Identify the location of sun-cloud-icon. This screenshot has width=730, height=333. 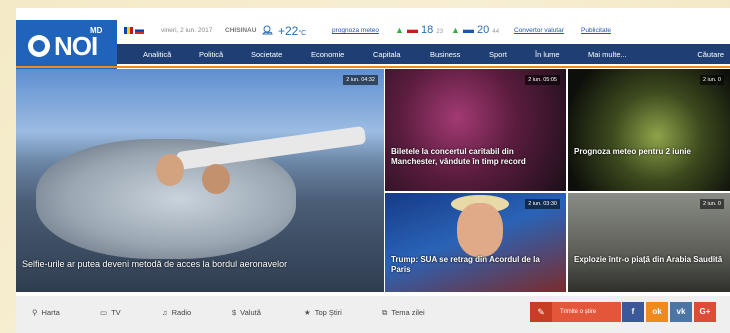
(267, 30).